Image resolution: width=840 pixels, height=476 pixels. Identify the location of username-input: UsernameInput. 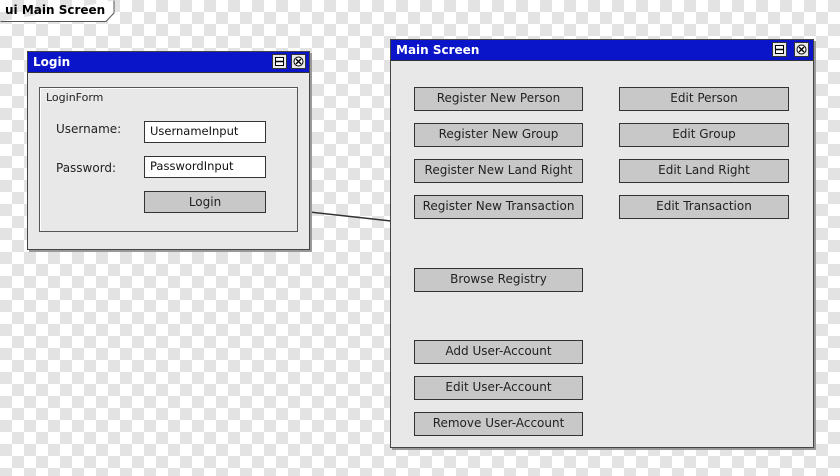
(205, 132).